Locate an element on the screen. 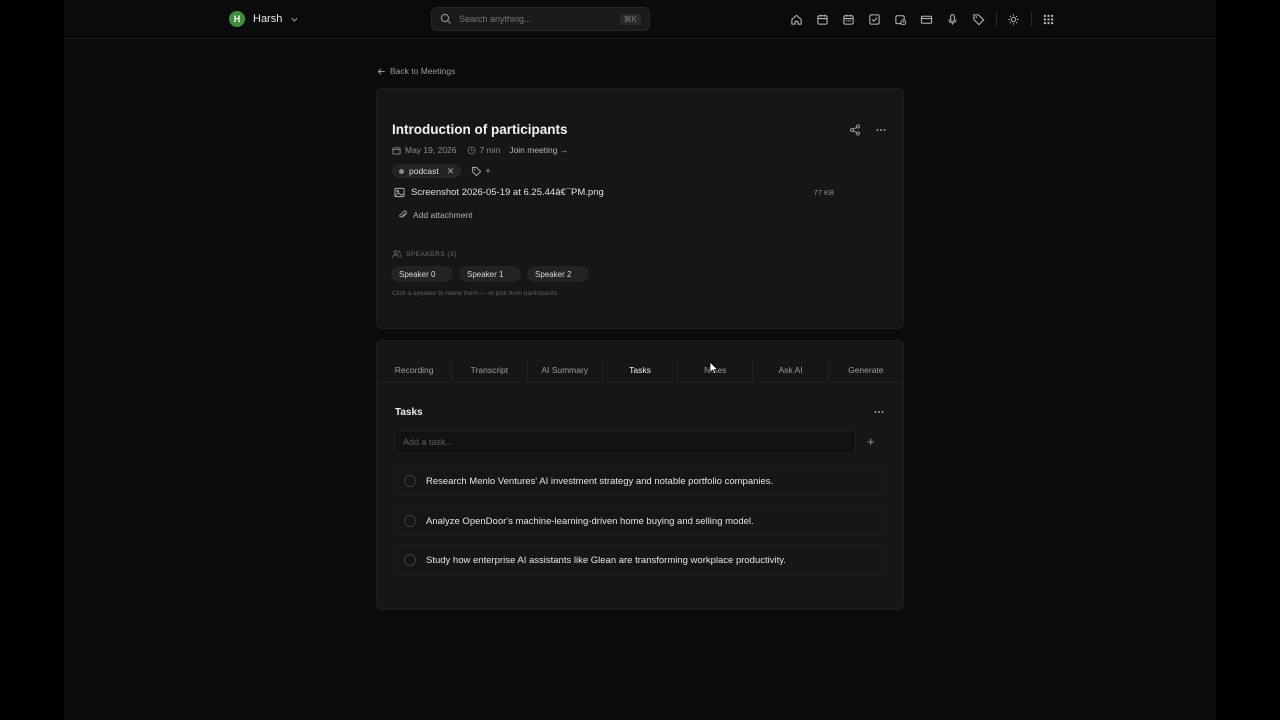 The height and width of the screenshot is (720, 1280). share-icon is located at coordinates (855, 130).